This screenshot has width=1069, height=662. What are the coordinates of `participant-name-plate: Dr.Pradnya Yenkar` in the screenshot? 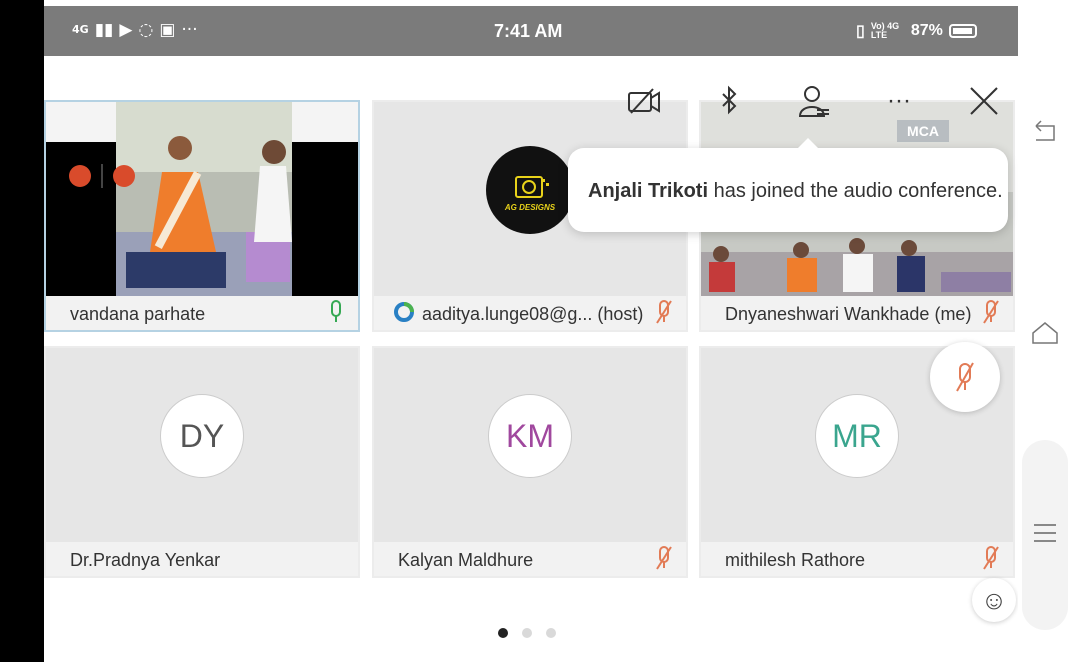 It's located at (202, 559).